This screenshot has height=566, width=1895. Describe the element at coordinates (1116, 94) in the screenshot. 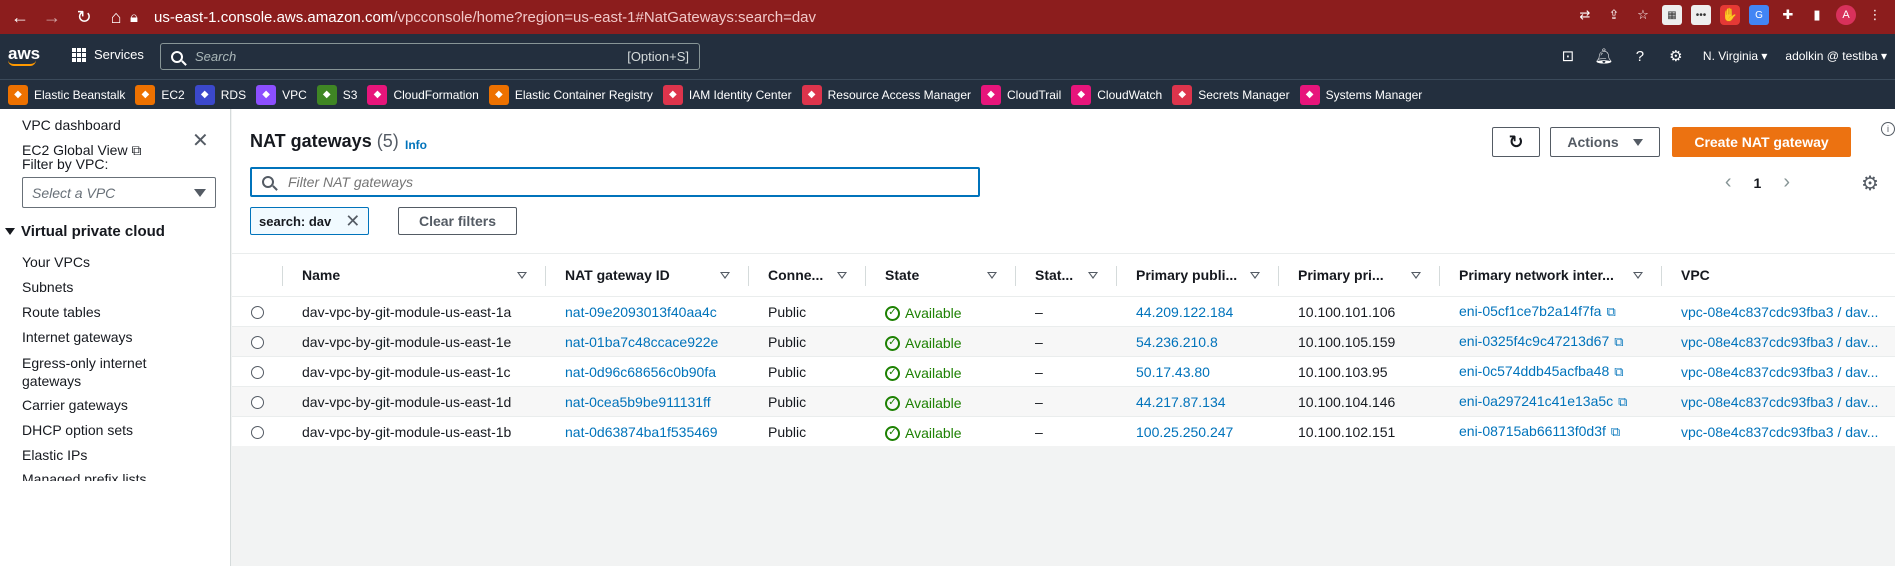

I see `favorite-cloudwatch: ◆ CloudWatch` at that location.